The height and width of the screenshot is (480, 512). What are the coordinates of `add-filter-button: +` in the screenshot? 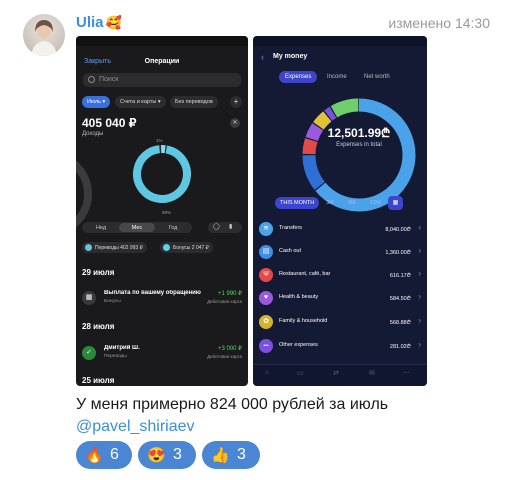 It's located at (236, 102).